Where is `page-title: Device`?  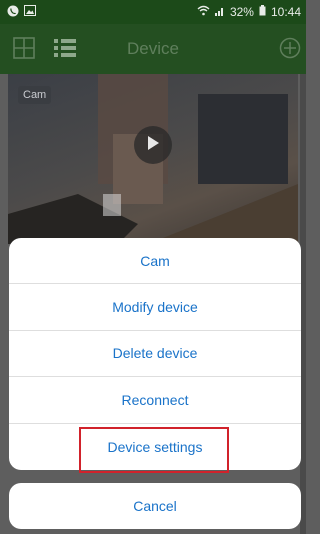
page-title: Device is located at coordinates (153, 48).